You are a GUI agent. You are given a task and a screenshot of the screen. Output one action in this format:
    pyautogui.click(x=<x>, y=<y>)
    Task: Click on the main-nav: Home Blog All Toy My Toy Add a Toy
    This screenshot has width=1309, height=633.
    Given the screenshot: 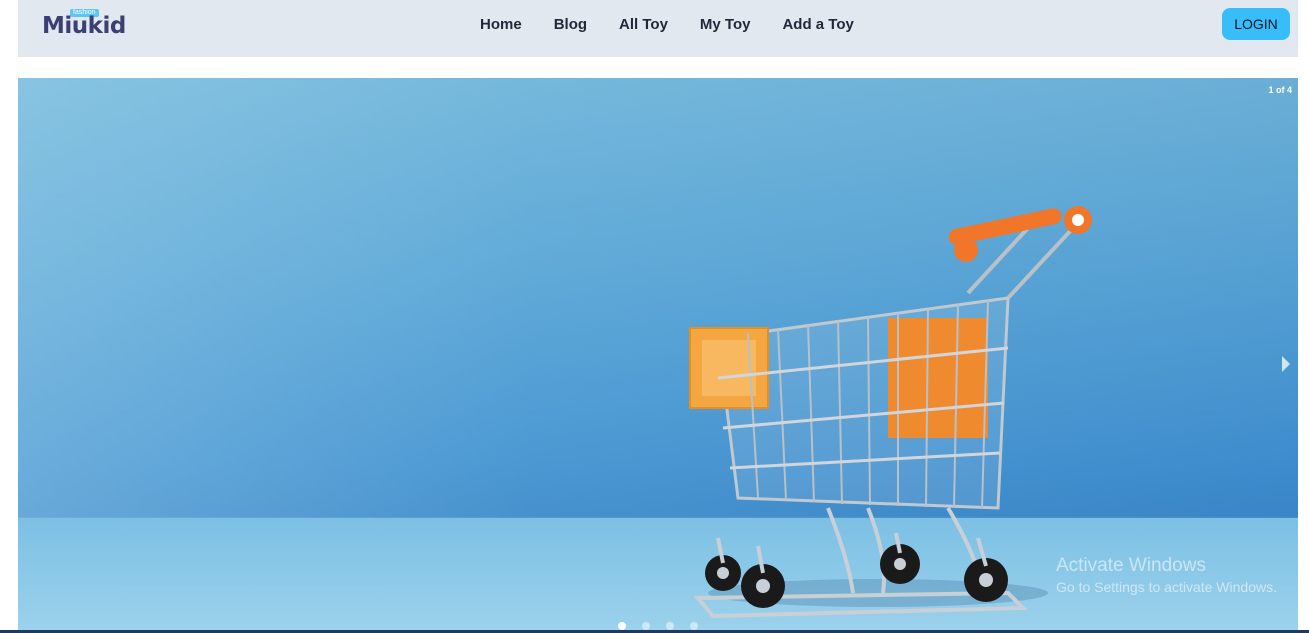 What is the action you would take?
    pyautogui.click(x=683, y=24)
    